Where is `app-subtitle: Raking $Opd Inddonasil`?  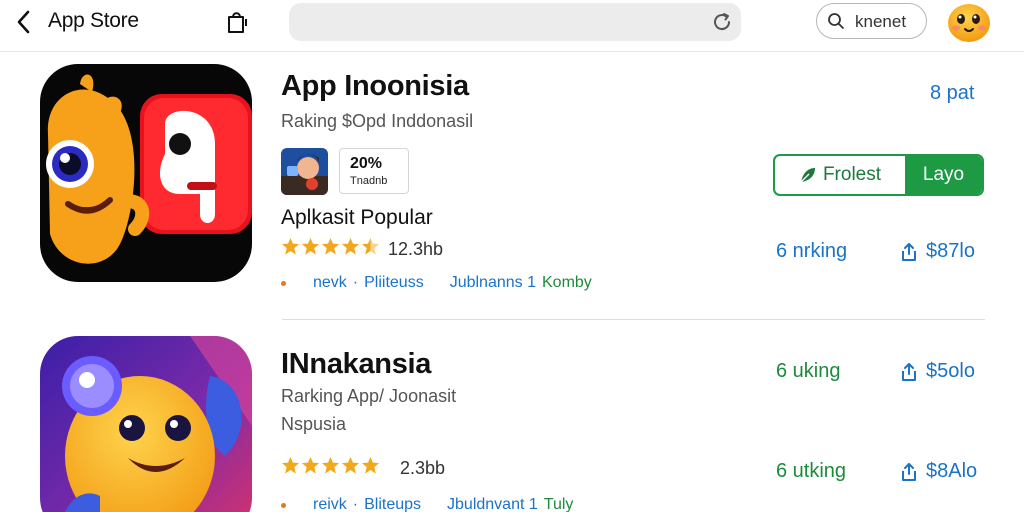
app-subtitle: Raking $Opd Inddonasil is located at coordinates (377, 121).